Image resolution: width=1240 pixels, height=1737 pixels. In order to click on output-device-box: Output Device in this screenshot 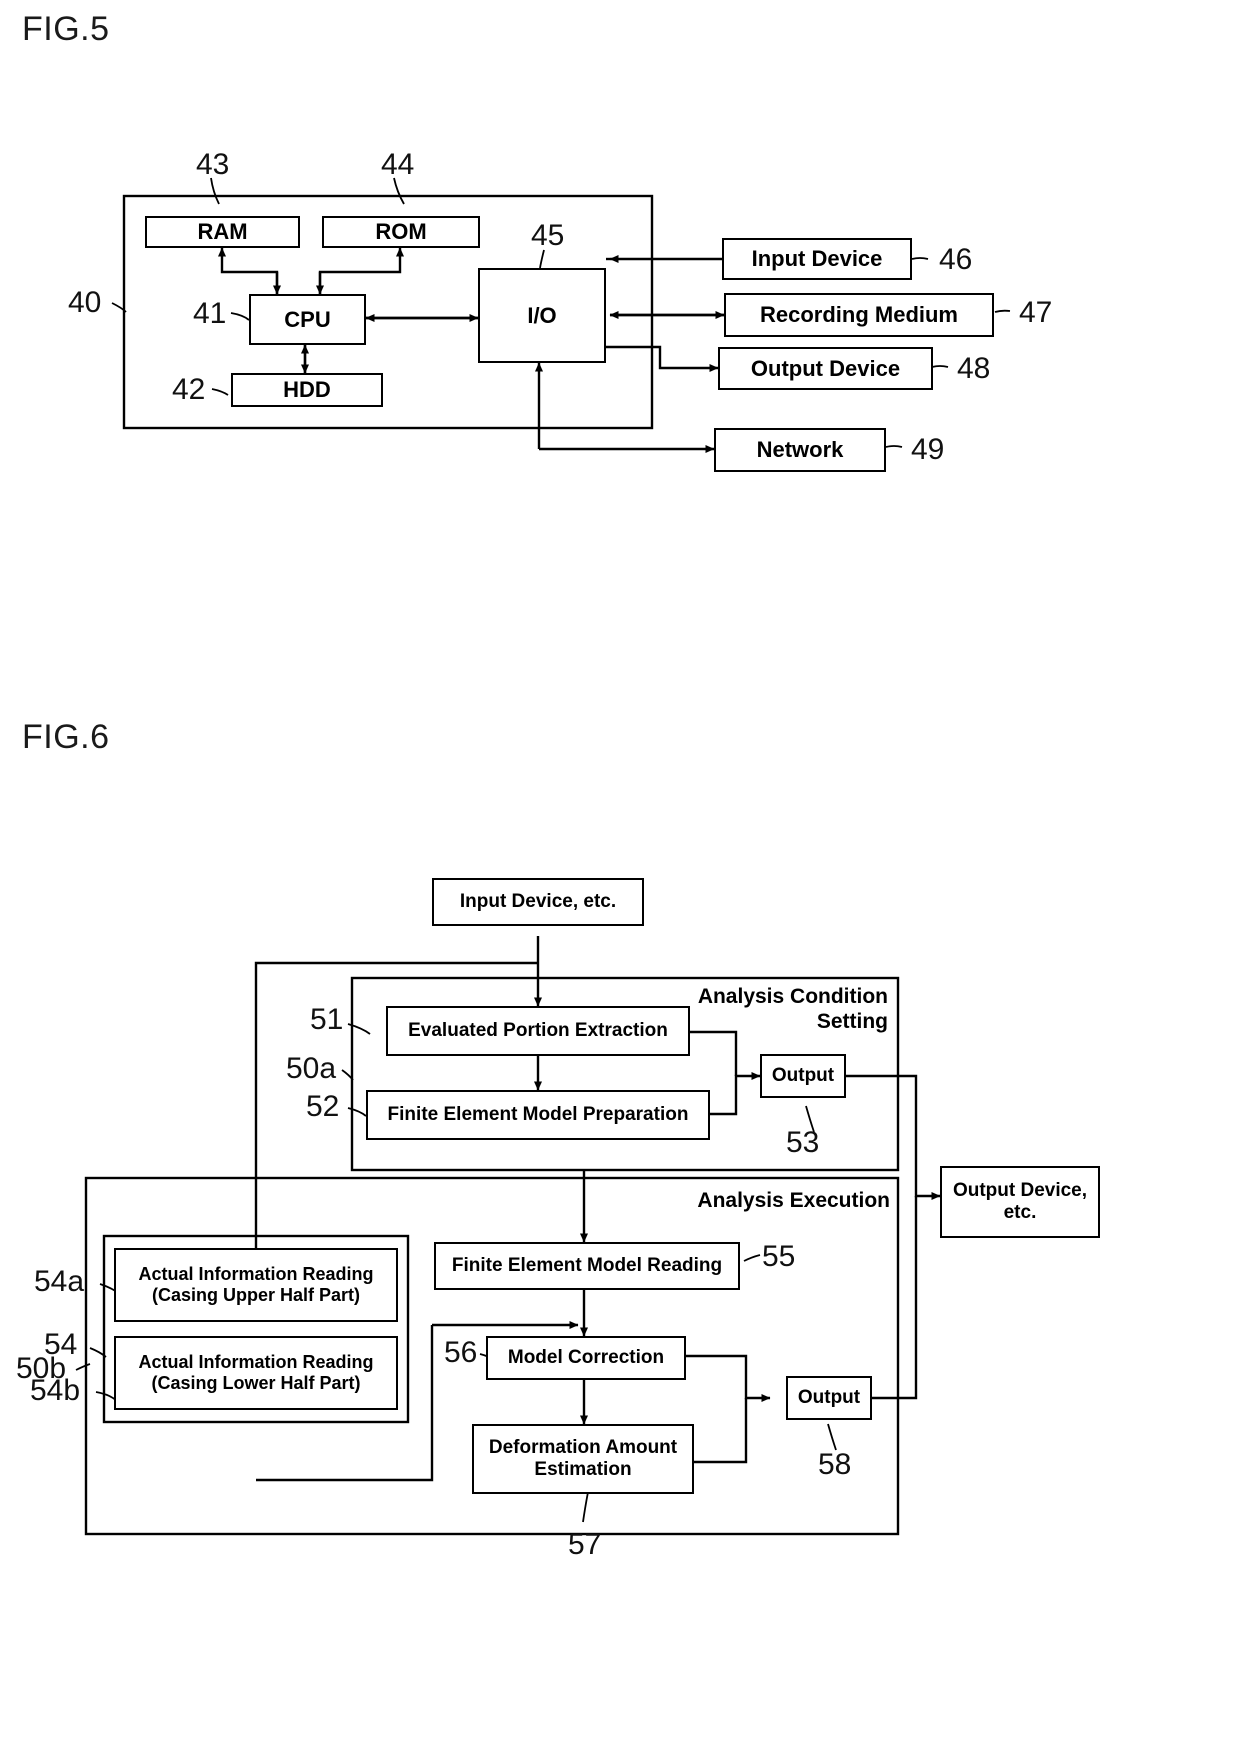, I will do `click(825, 368)`.